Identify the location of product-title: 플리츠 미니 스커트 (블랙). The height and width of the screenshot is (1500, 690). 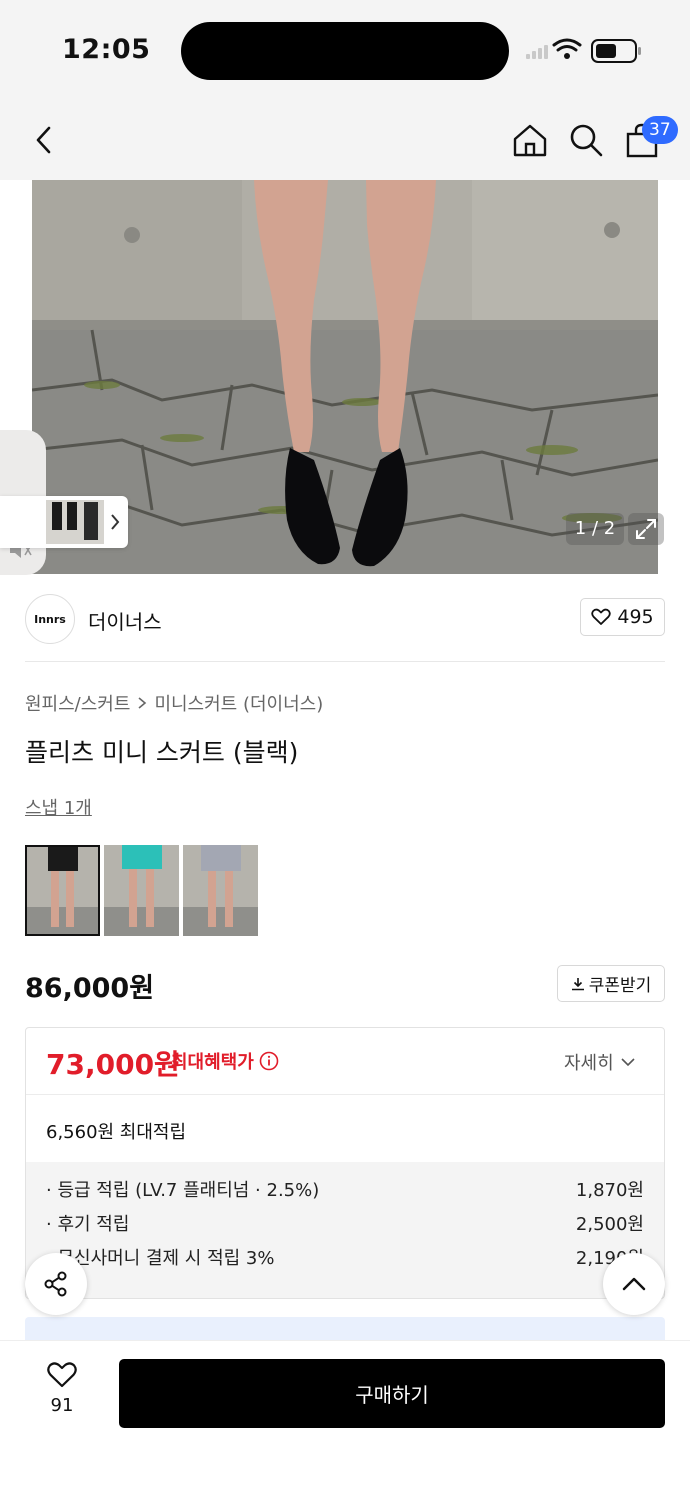
(162, 752).